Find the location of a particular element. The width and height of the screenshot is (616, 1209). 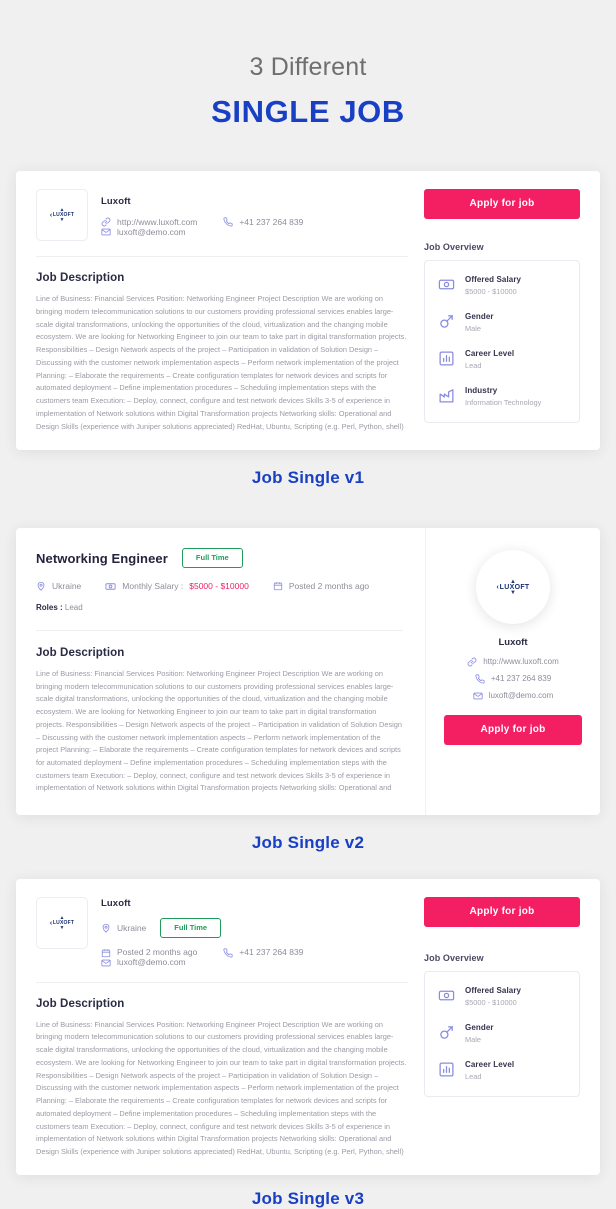

overview-item-industry: Industry Information Technology is located at coordinates (502, 397).